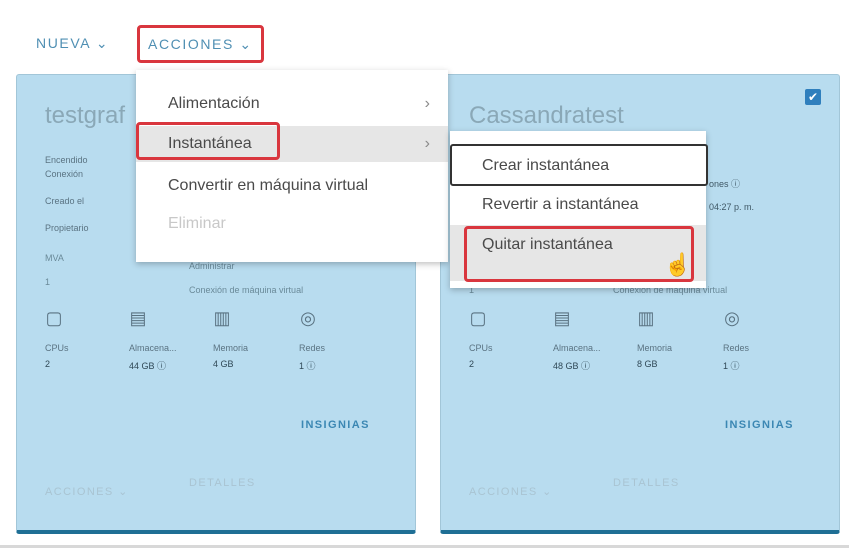 The image size is (849, 548). What do you see at coordinates (578, 205) in the screenshot?
I see `submenu-item-revertir: Revertir a instantánea` at bounding box center [578, 205].